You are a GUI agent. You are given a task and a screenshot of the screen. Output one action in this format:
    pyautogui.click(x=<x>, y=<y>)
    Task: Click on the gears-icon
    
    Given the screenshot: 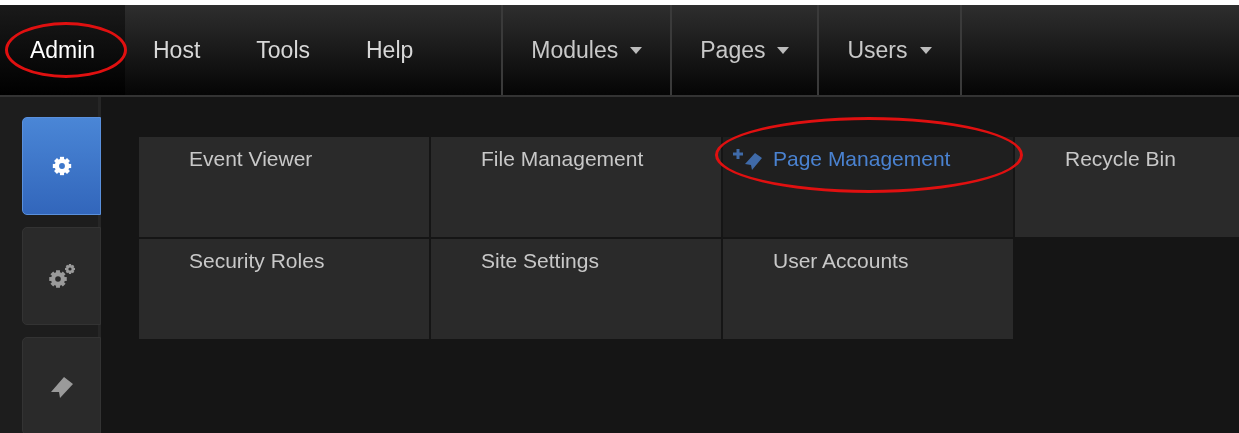 What is the action you would take?
    pyautogui.click(x=61, y=276)
    